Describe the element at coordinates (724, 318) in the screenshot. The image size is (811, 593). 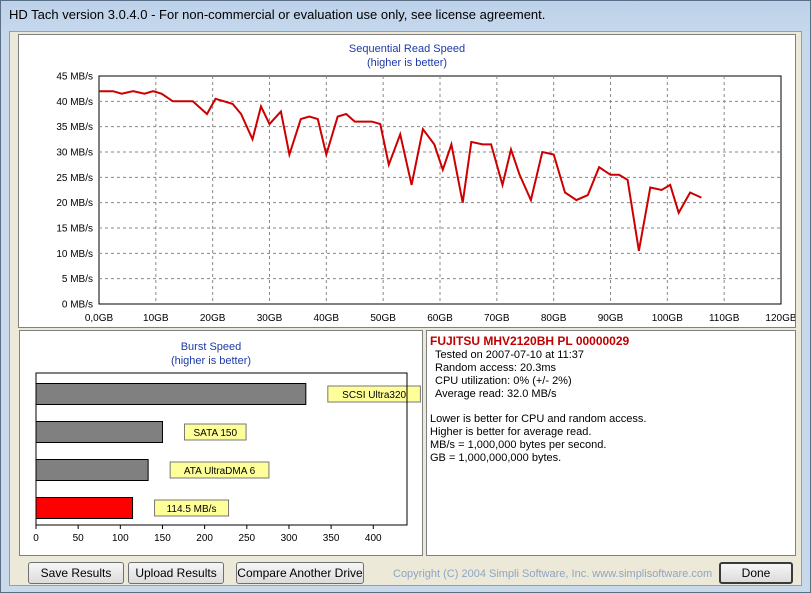
I see `x-tick-label: 110GB` at that location.